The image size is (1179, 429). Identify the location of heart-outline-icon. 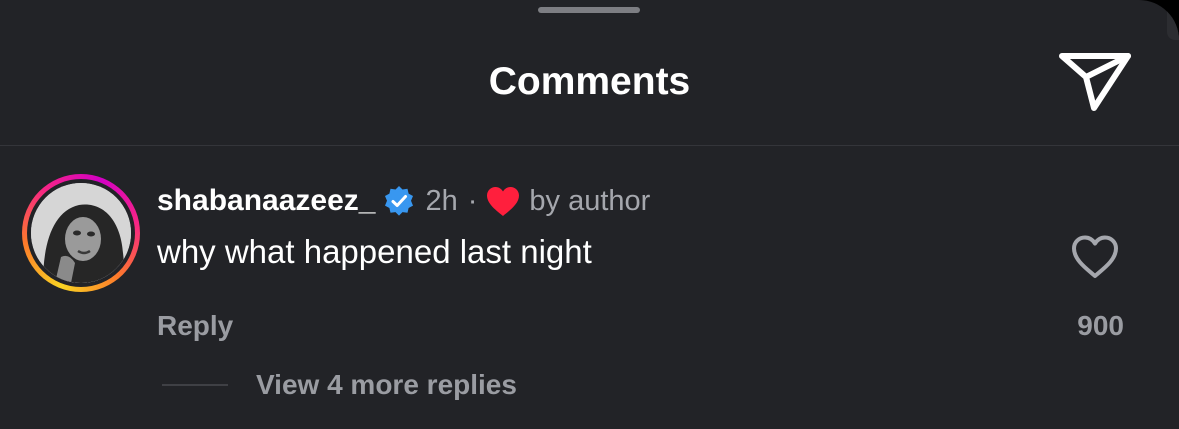
(1095, 256).